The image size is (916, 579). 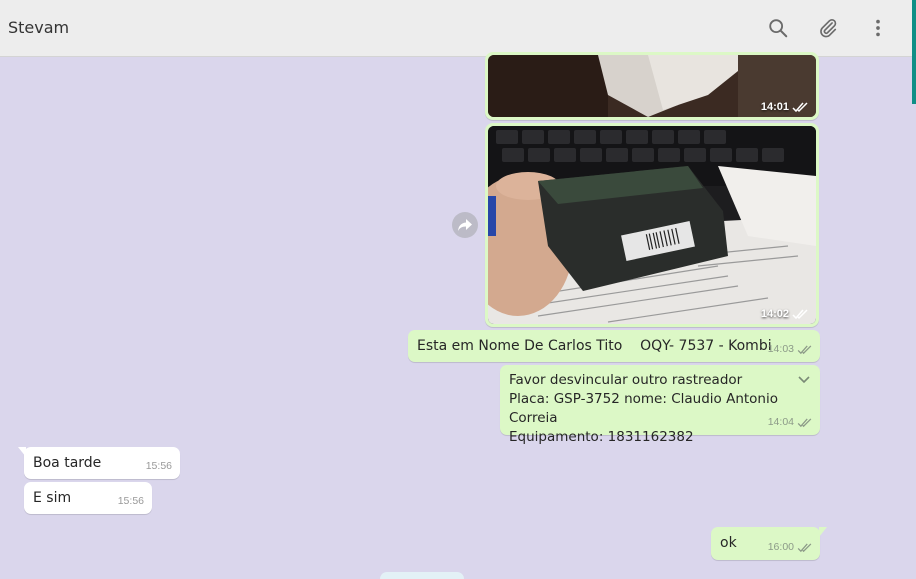 I want to click on menu-icon, so click(x=878, y=28).